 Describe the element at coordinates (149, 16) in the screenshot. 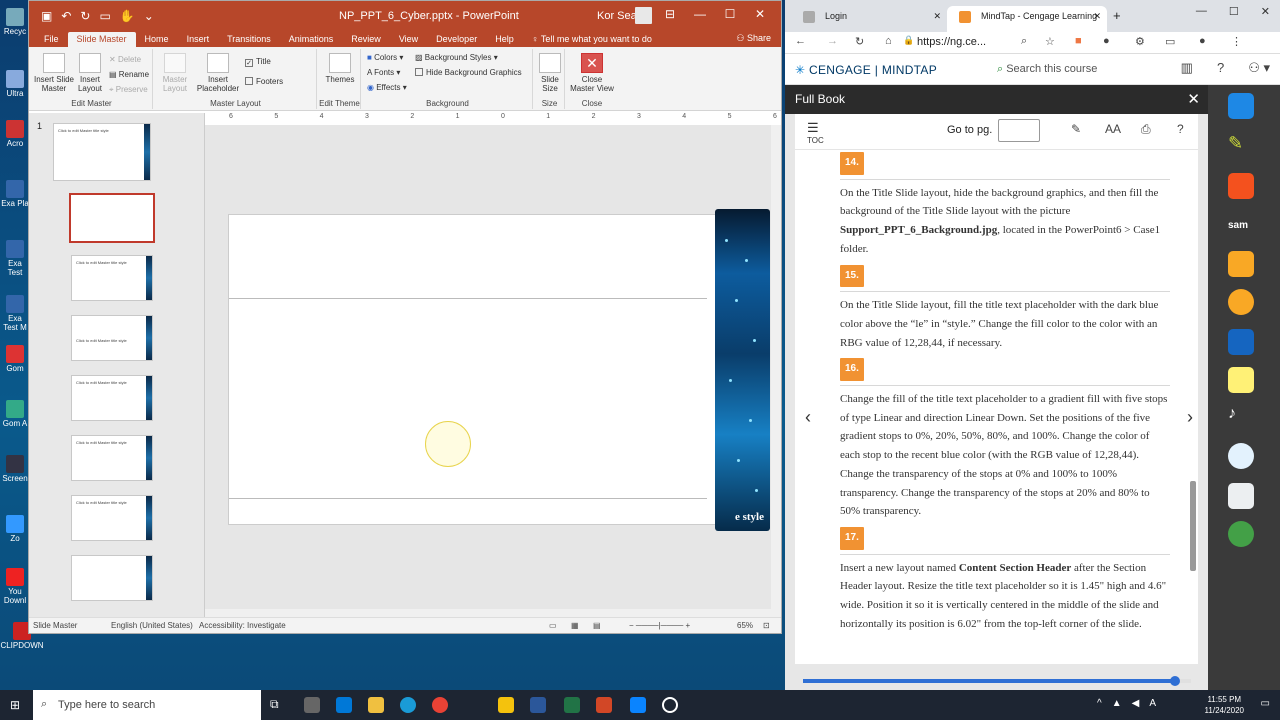

I see `customize-icon: ⌄` at that location.